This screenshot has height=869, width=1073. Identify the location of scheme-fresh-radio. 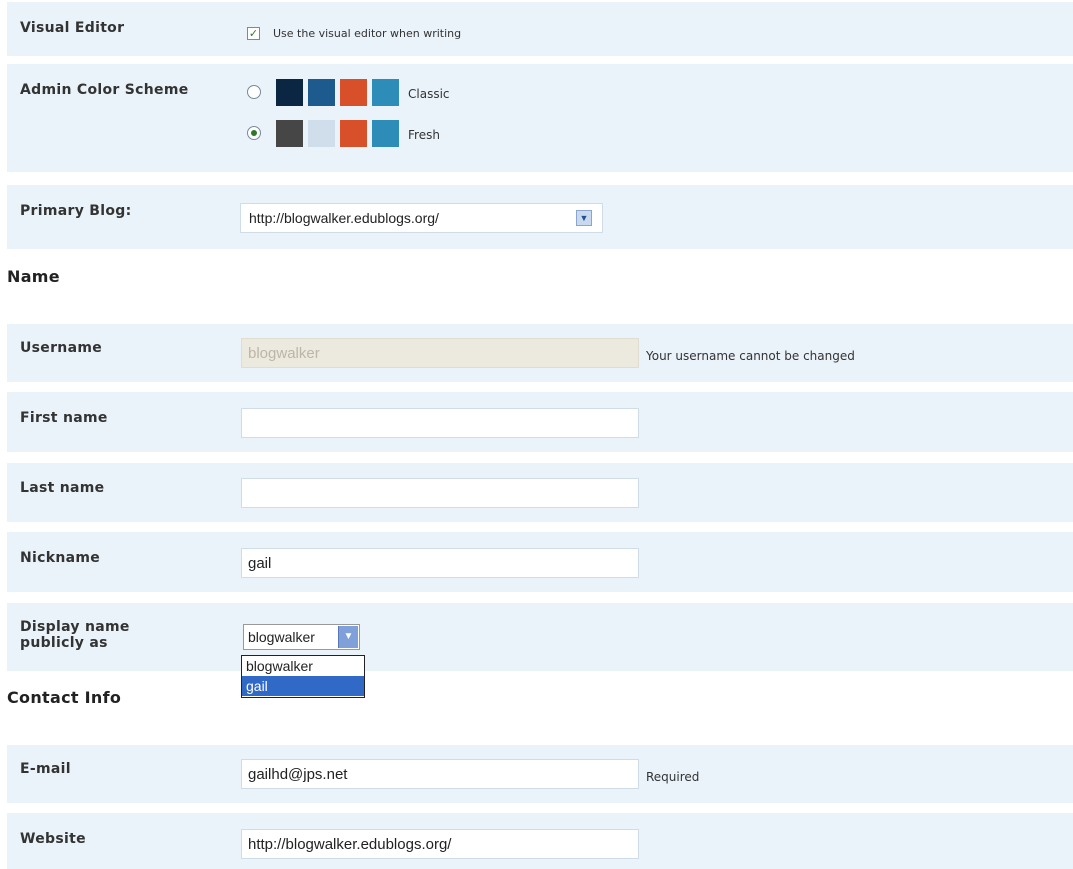
(254, 133).